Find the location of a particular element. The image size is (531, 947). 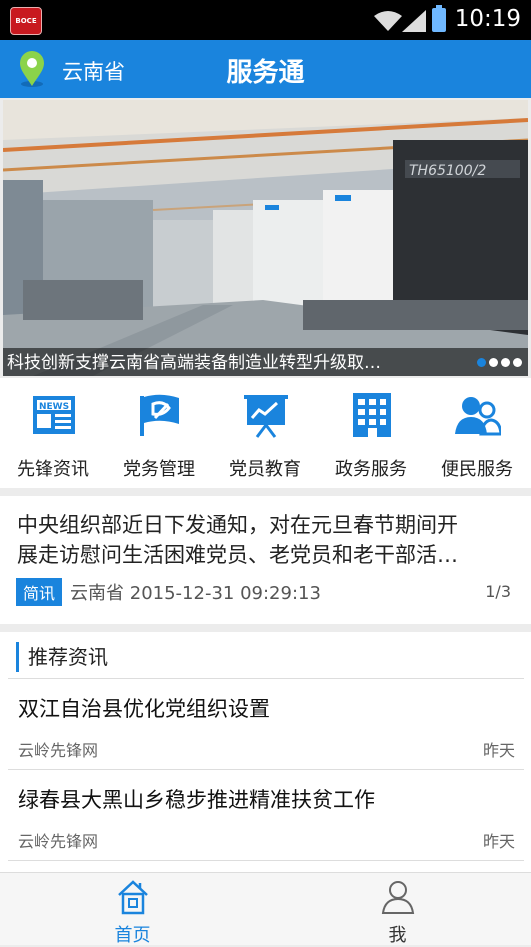

cell-signal-icon is located at coordinates (414, 21).